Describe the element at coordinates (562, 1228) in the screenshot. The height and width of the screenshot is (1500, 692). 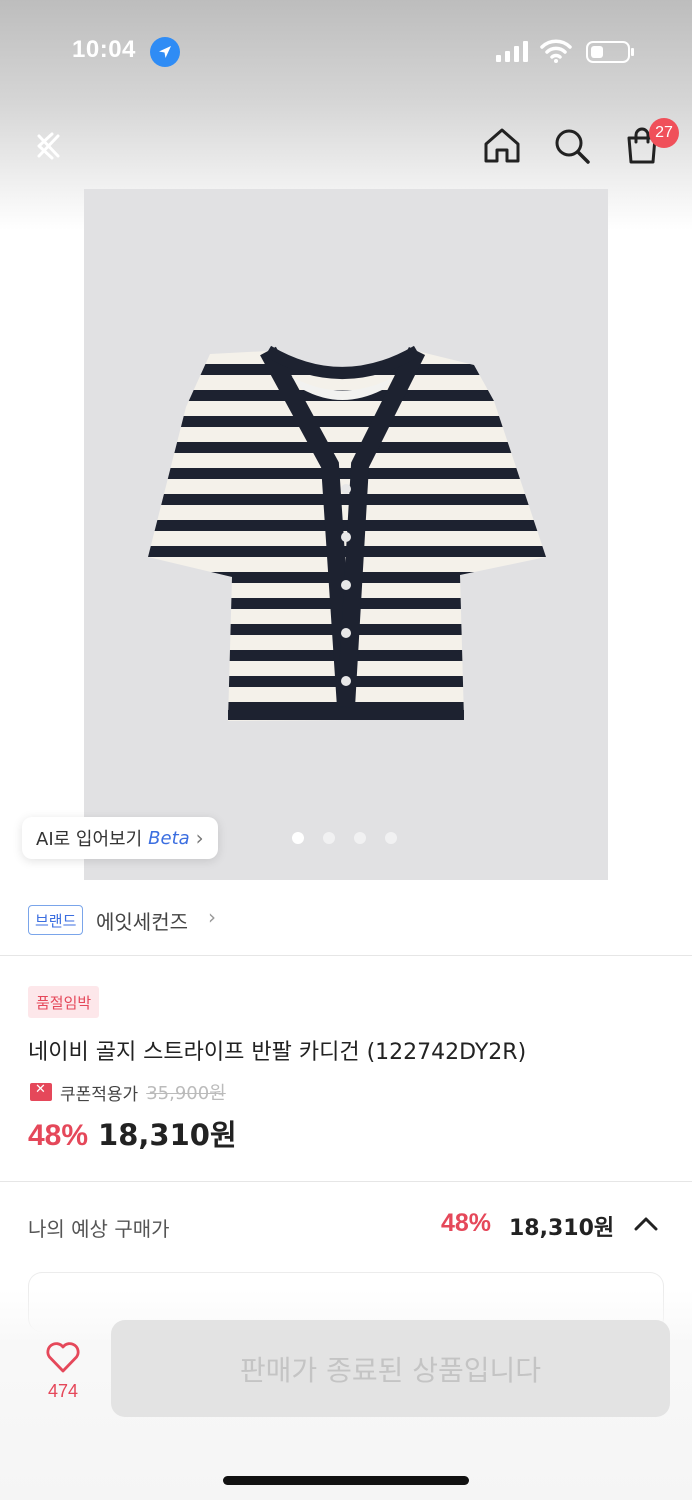
I see `estimate-price: 18,310원` at that location.